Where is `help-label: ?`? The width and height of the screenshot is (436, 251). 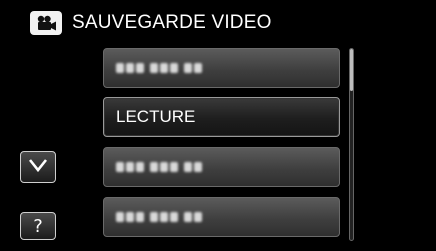
help-label: ? is located at coordinates (38, 226).